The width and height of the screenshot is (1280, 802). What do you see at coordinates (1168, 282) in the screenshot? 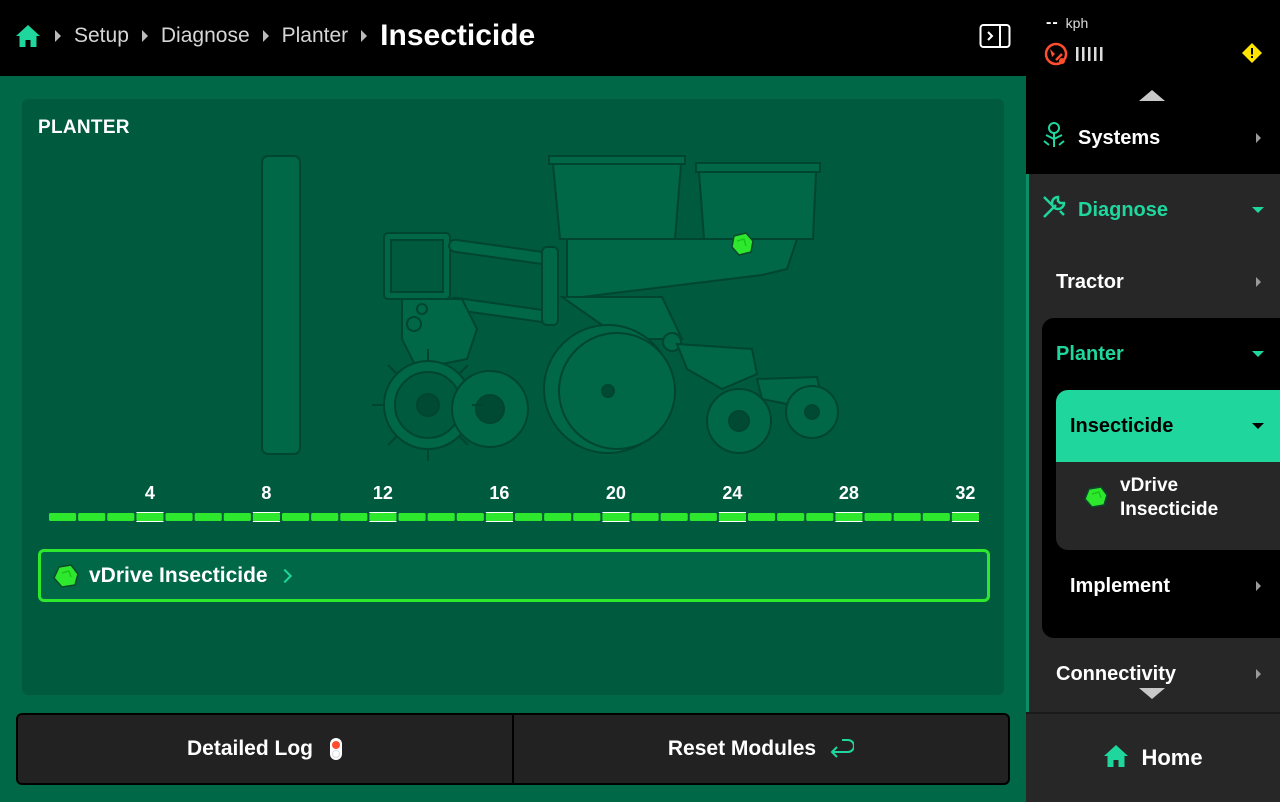
I see `sidebar-item-tractor: Tractor` at bounding box center [1168, 282].